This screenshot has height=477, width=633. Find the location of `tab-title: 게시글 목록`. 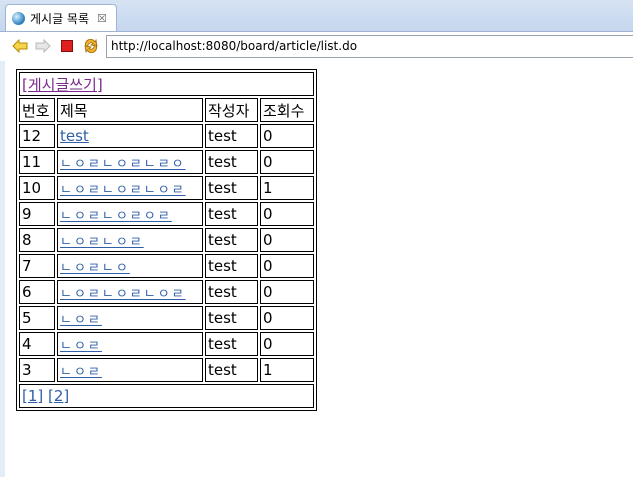

tab-title: 게시글 목록 is located at coordinates (60, 18).